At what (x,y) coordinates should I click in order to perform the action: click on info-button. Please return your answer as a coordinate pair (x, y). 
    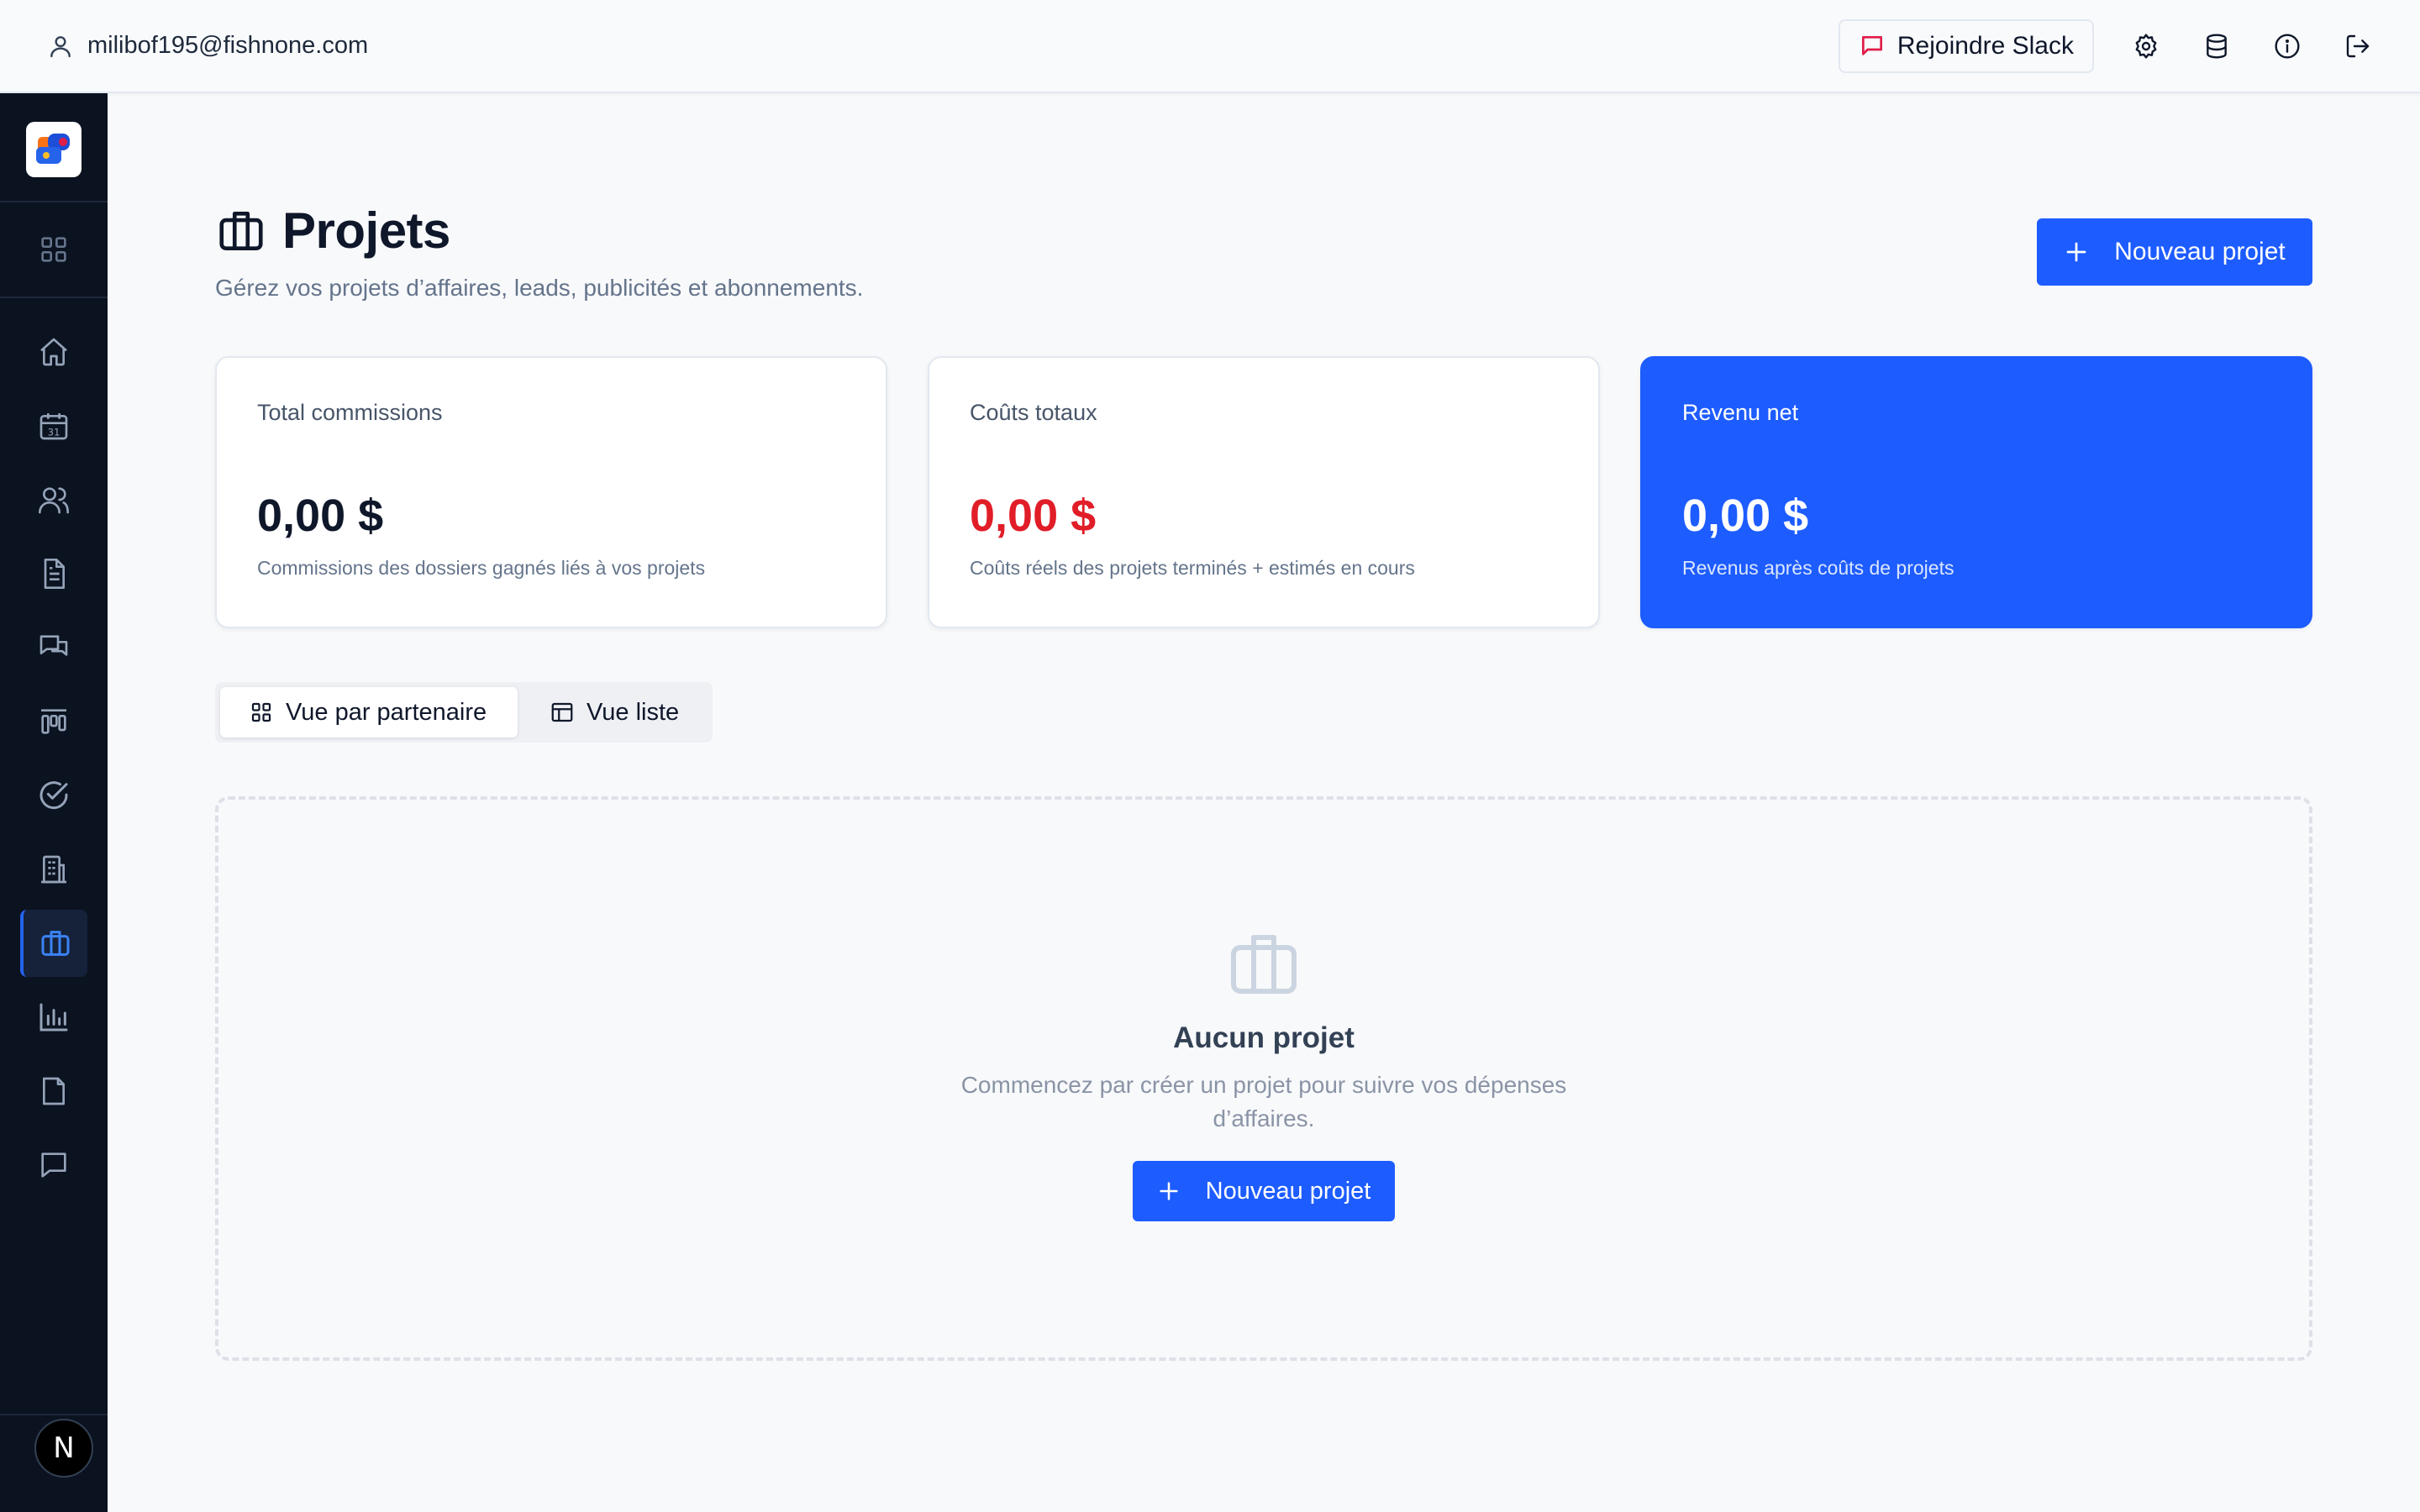
    Looking at the image, I should click on (2287, 46).